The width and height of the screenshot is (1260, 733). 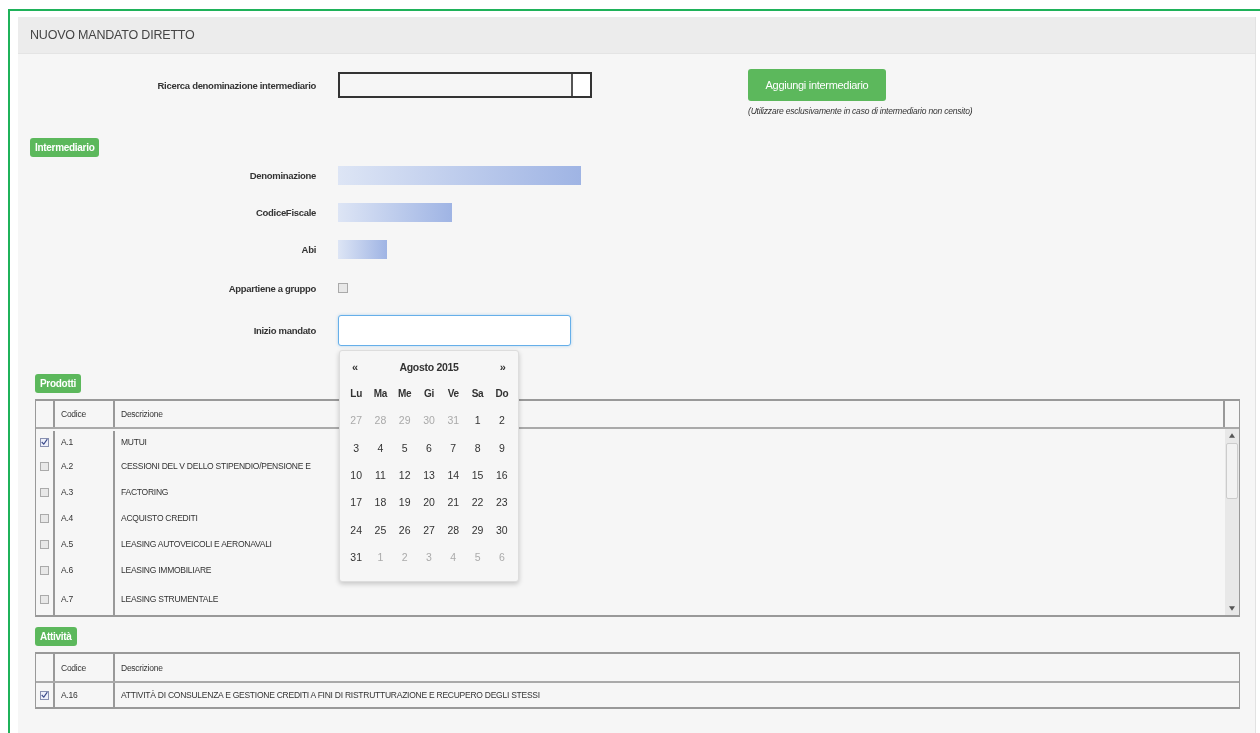 I want to click on field-label: Appartiene a gruppo, so click(x=271, y=288).